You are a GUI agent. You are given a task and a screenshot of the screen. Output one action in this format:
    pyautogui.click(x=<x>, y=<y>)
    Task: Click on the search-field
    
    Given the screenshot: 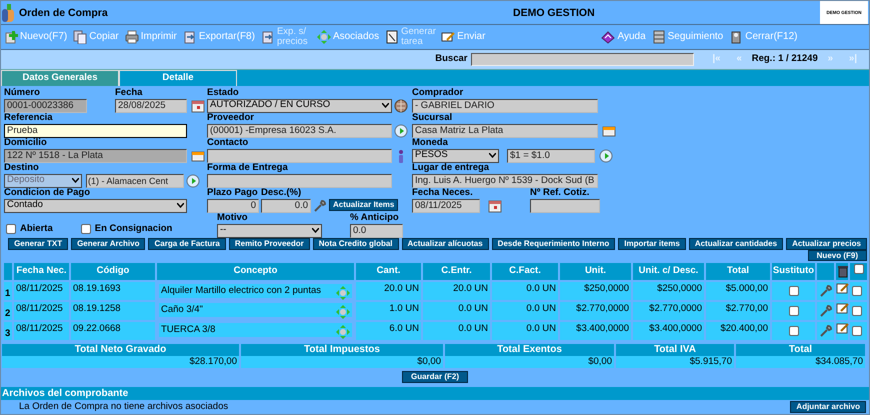 What is the action you would take?
    pyautogui.click(x=582, y=59)
    